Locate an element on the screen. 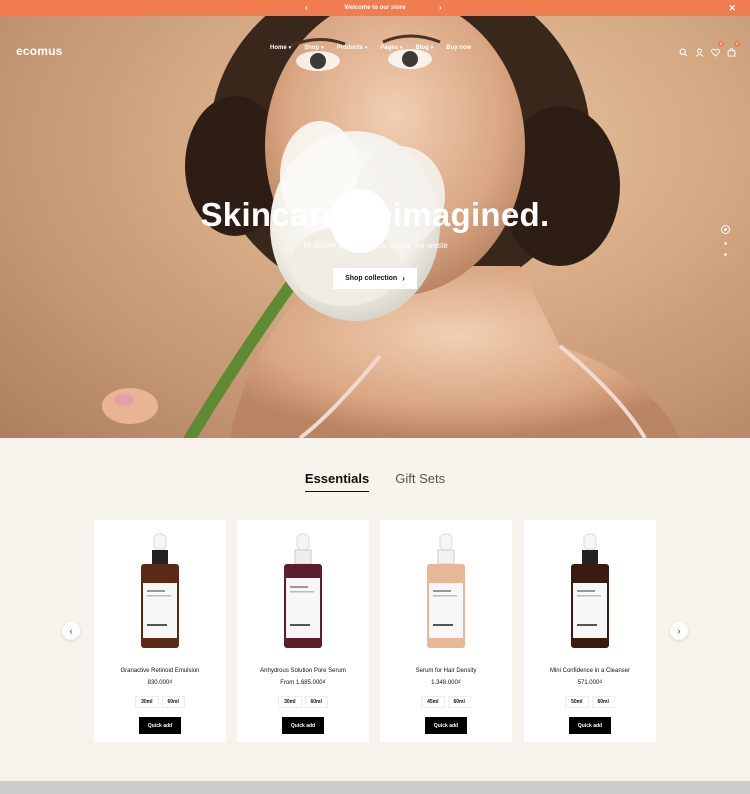  hero-subtitle: To deliver peak potency, minus the waste is located at coordinates (375, 245).